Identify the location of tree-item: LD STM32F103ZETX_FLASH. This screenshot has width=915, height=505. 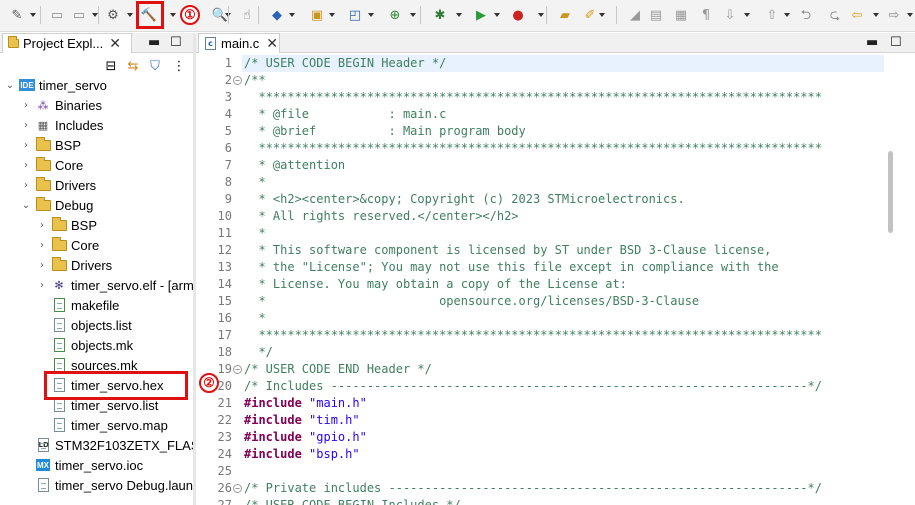
(114, 445).